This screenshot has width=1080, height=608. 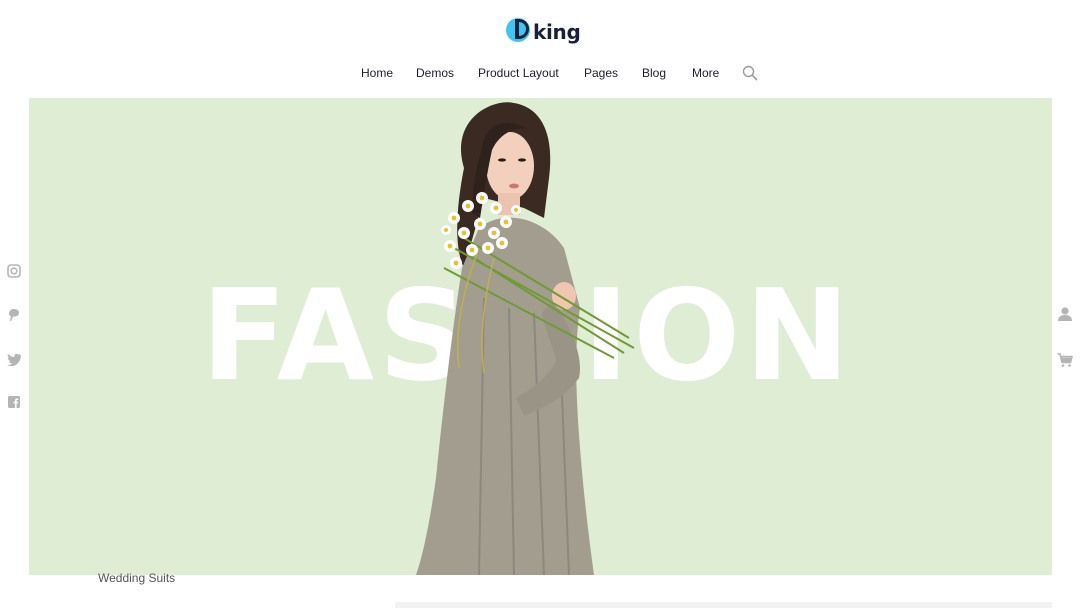 I want to click on nav-item-pages: Pages, so click(x=601, y=73).